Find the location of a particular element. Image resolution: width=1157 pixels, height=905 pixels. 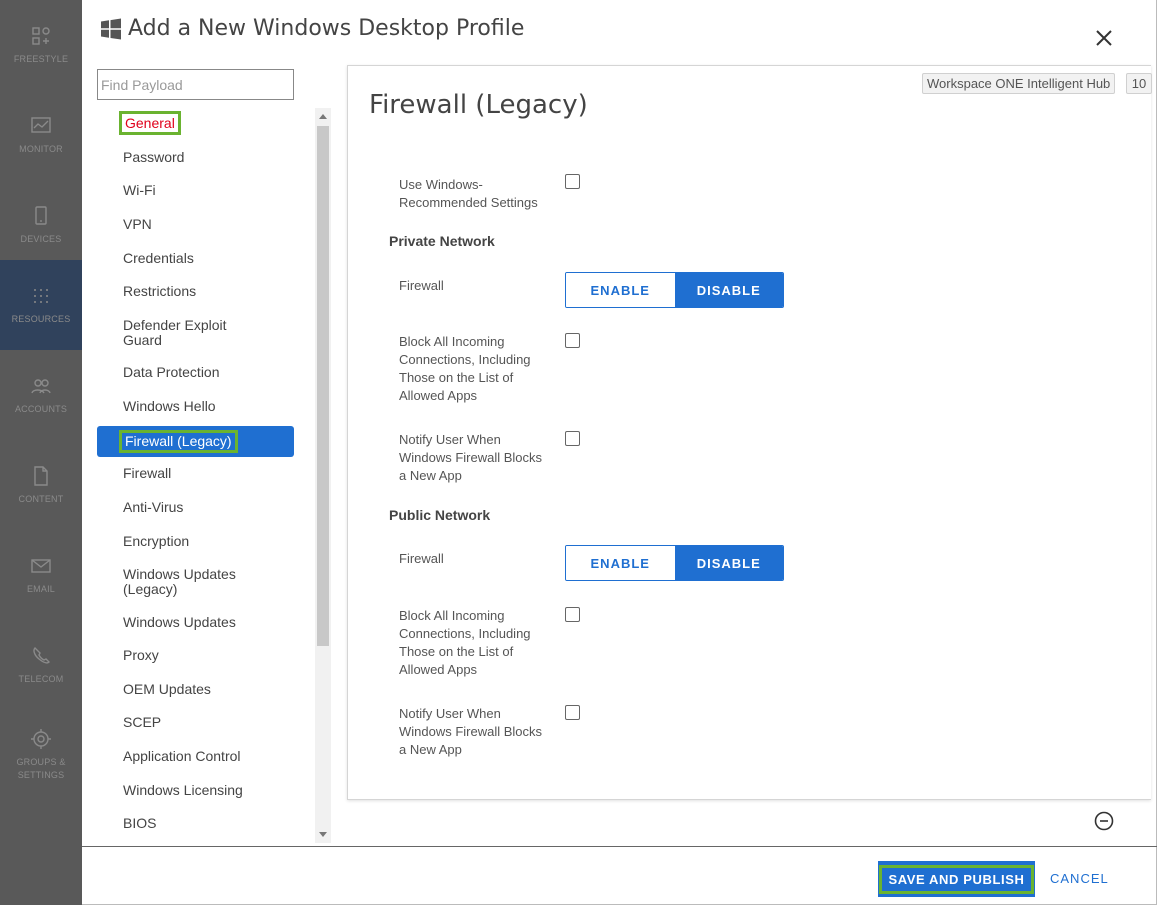

public-enable-button: ENABLE is located at coordinates (620, 563).